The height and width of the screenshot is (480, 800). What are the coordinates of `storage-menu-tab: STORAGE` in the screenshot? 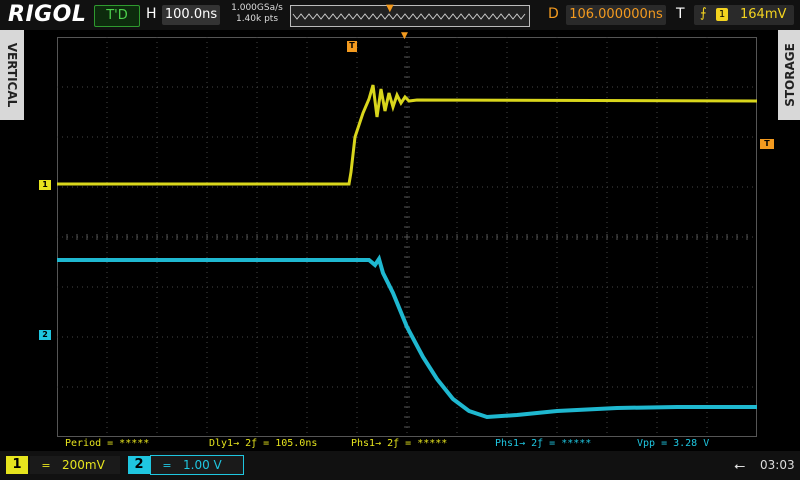 It's located at (789, 75).